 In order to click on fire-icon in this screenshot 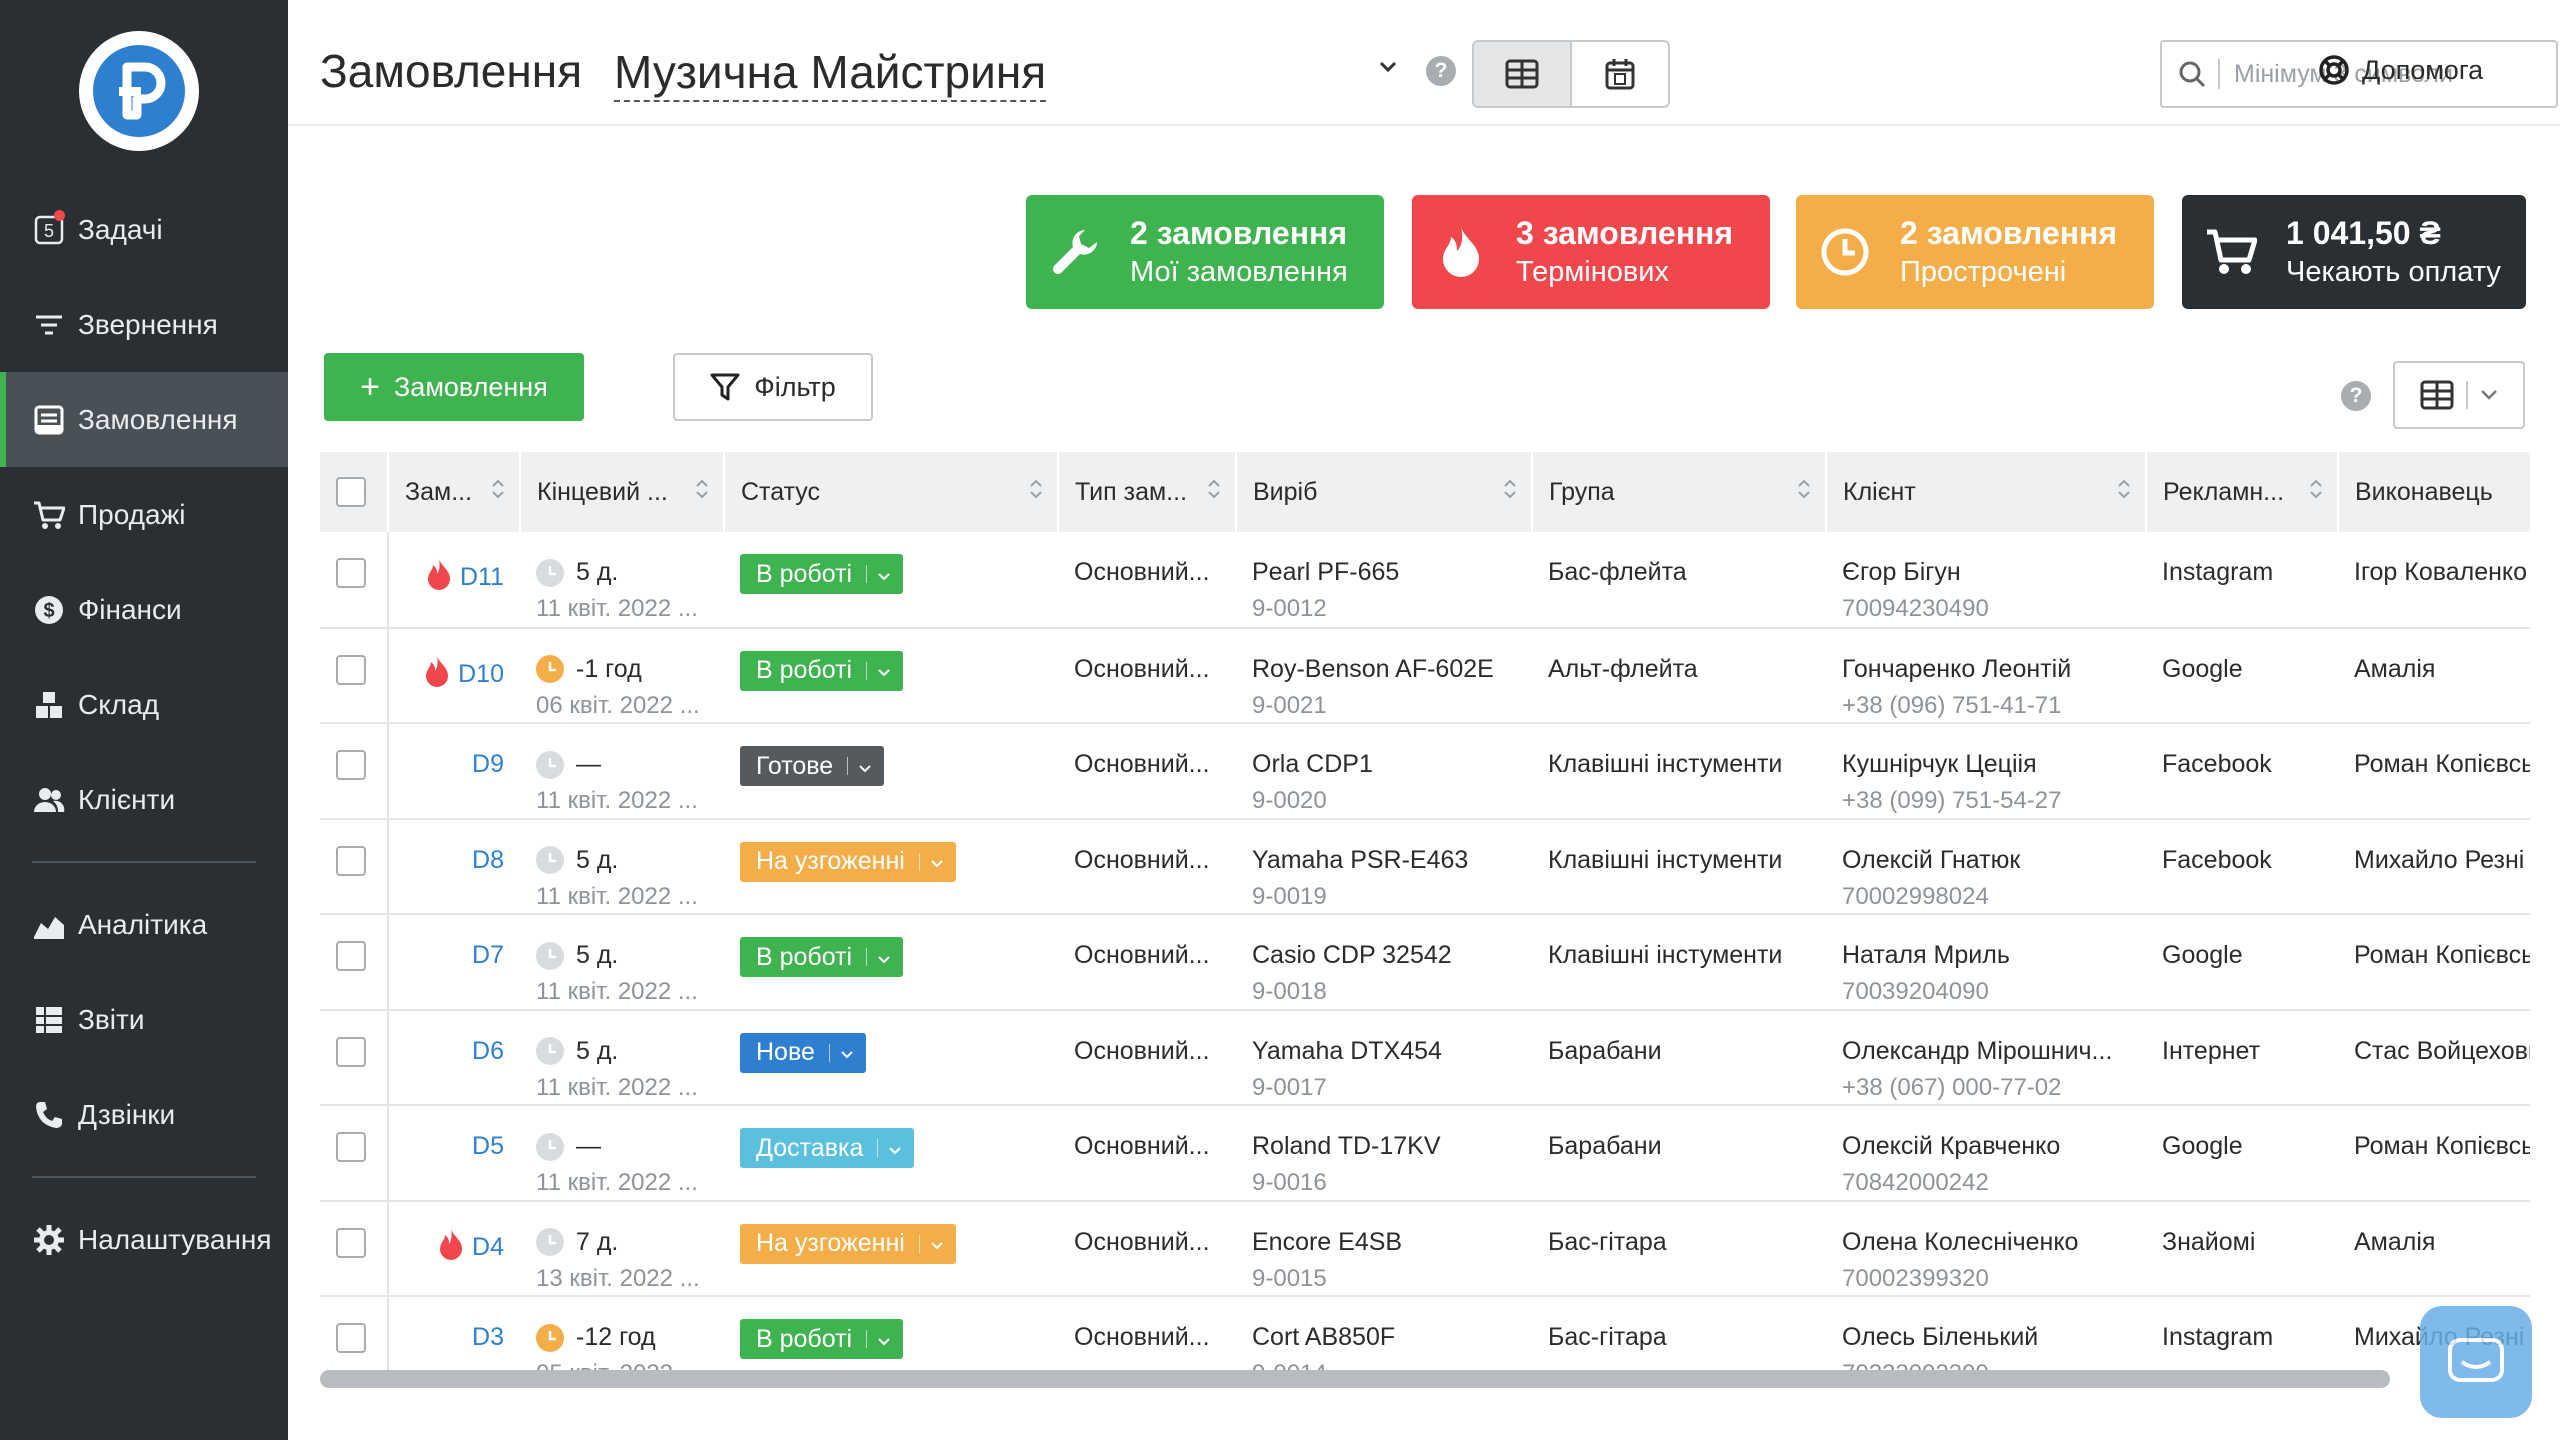, I will do `click(439, 577)`.